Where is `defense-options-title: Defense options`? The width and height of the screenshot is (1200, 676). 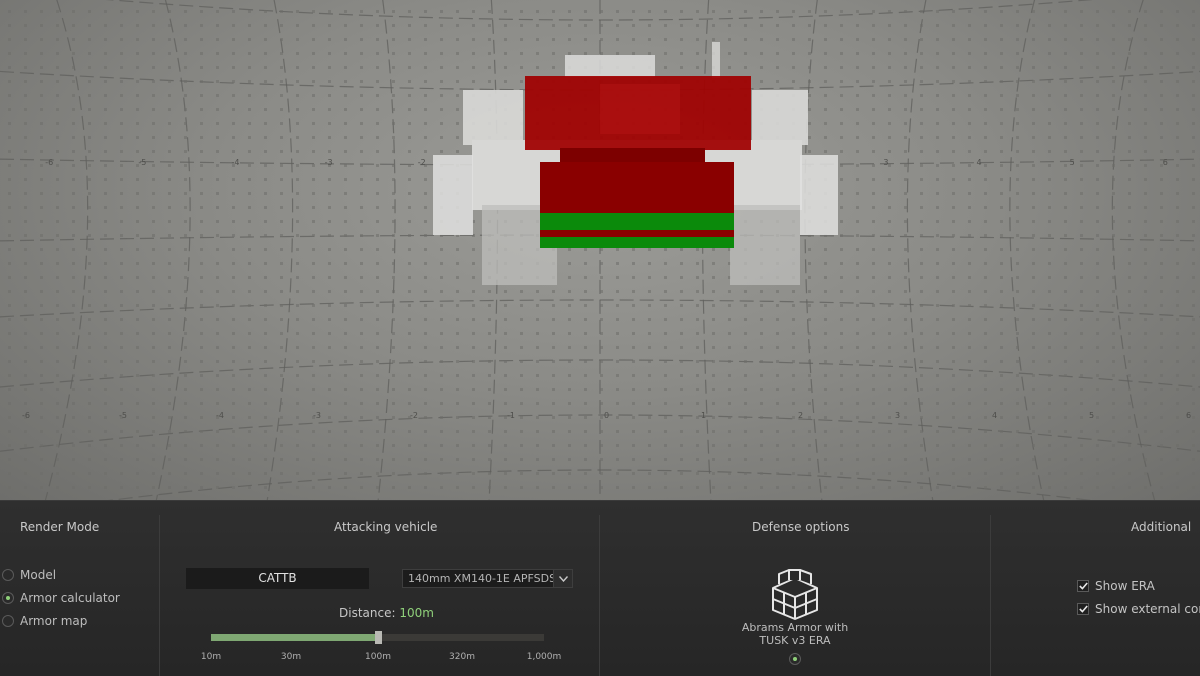
defense-options-title: Defense options is located at coordinates (801, 527).